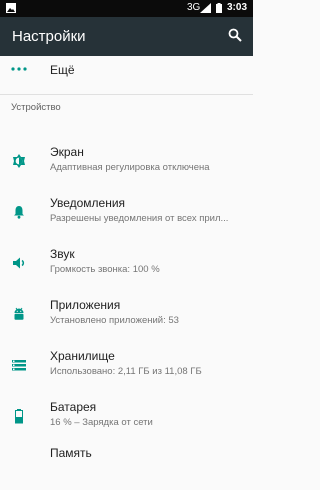  I want to click on clock: 3:03, so click(237, 7).